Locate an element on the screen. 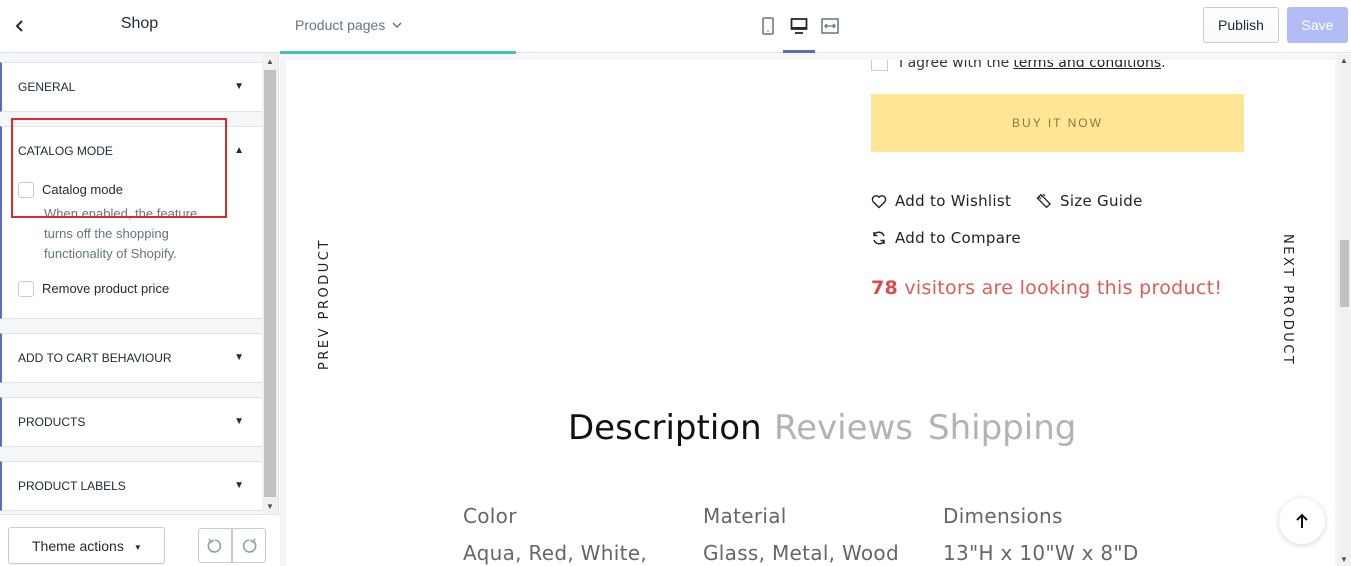 The image size is (1351, 566). spec-heading-color: Color is located at coordinates (490, 516).